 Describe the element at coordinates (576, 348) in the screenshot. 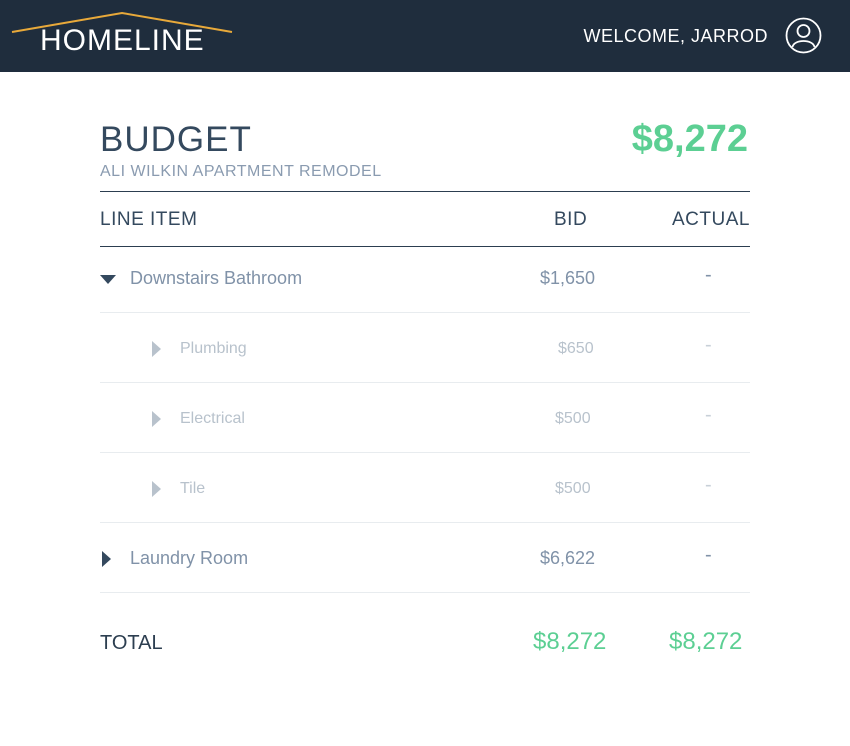

I see `bid-value: $650` at that location.